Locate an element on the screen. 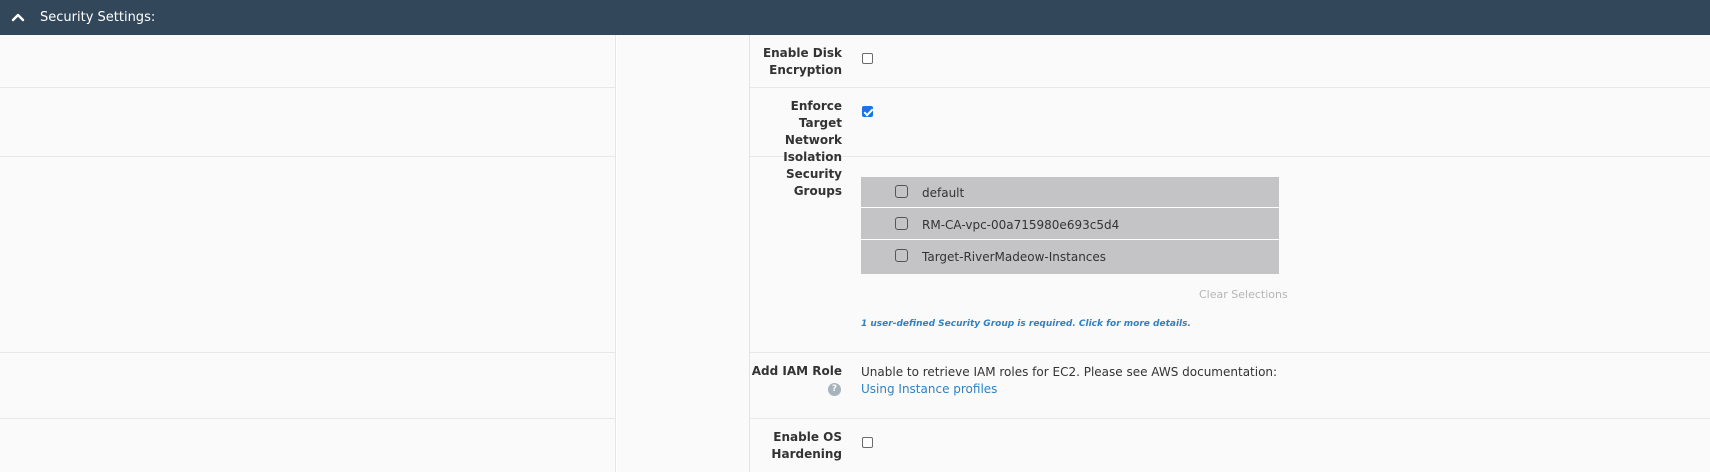 The width and height of the screenshot is (1710, 472). network-isolation-checkbox is located at coordinates (867, 111).